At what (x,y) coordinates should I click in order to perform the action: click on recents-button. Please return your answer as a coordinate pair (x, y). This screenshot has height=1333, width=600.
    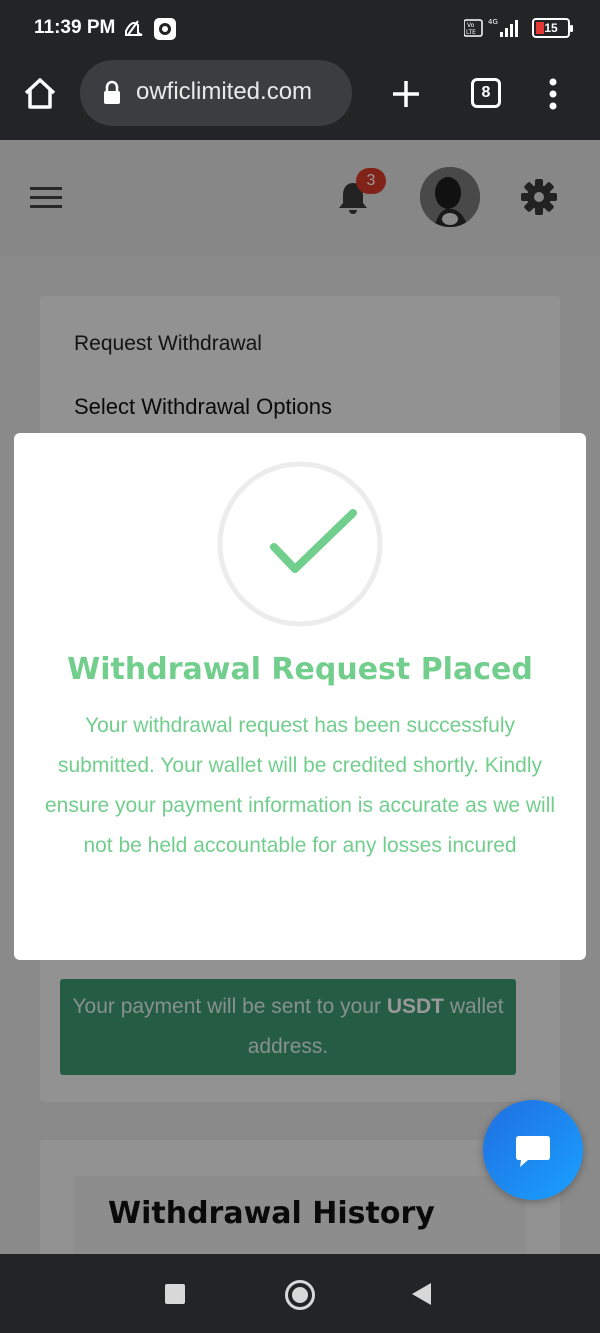
    Looking at the image, I should click on (175, 1294).